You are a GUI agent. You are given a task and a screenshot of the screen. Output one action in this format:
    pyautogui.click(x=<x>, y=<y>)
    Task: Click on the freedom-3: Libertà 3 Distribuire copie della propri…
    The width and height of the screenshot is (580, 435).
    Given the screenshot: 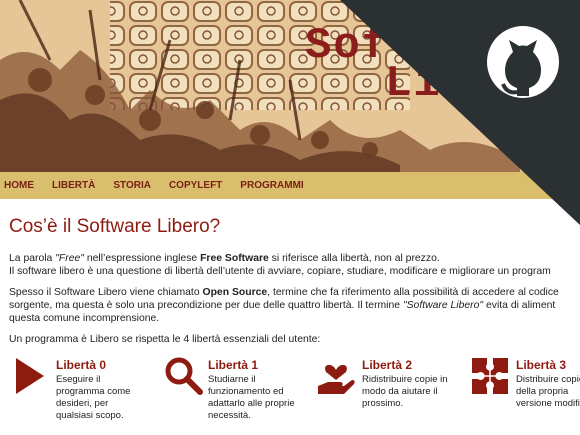 What is the action you would take?
    pyautogui.click(x=525, y=394)
    